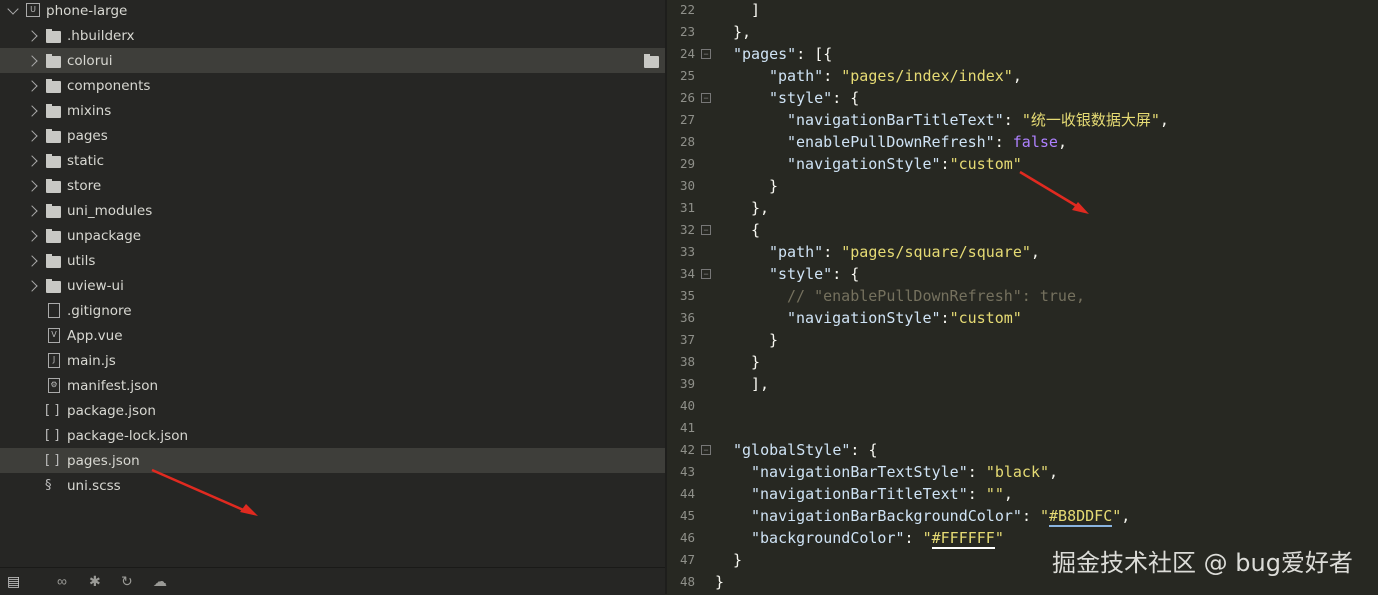  I want to click on tree-item-static: static, so click(332, 160).